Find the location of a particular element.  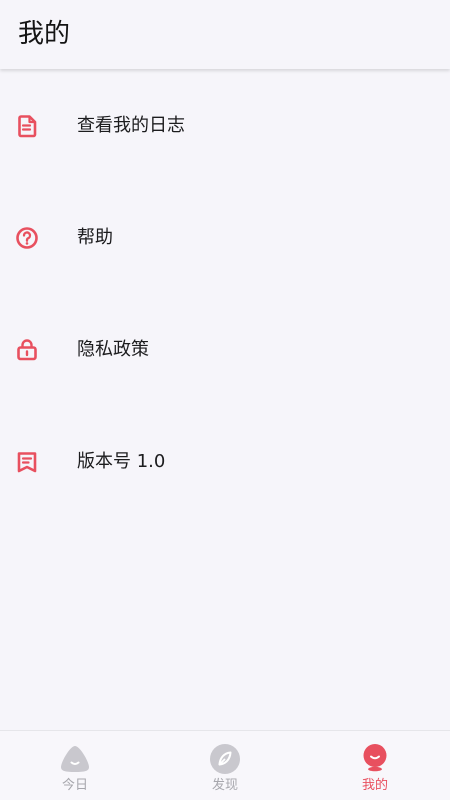

menu-item-privacy-policy: 隐私政策 is located at coordinates (225, 387).